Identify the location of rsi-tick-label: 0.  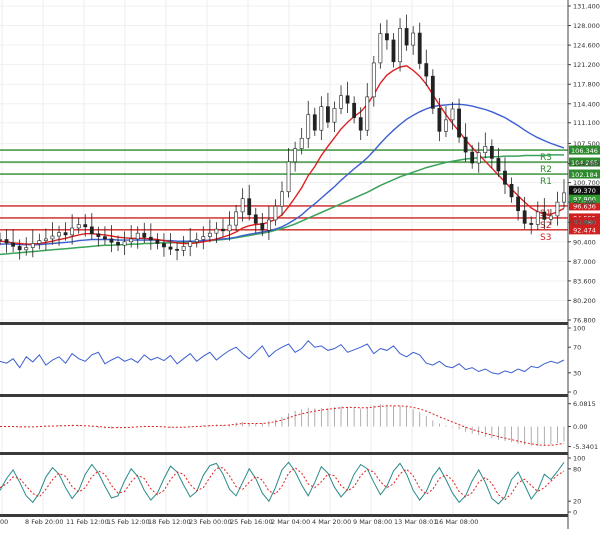
(575, 393).